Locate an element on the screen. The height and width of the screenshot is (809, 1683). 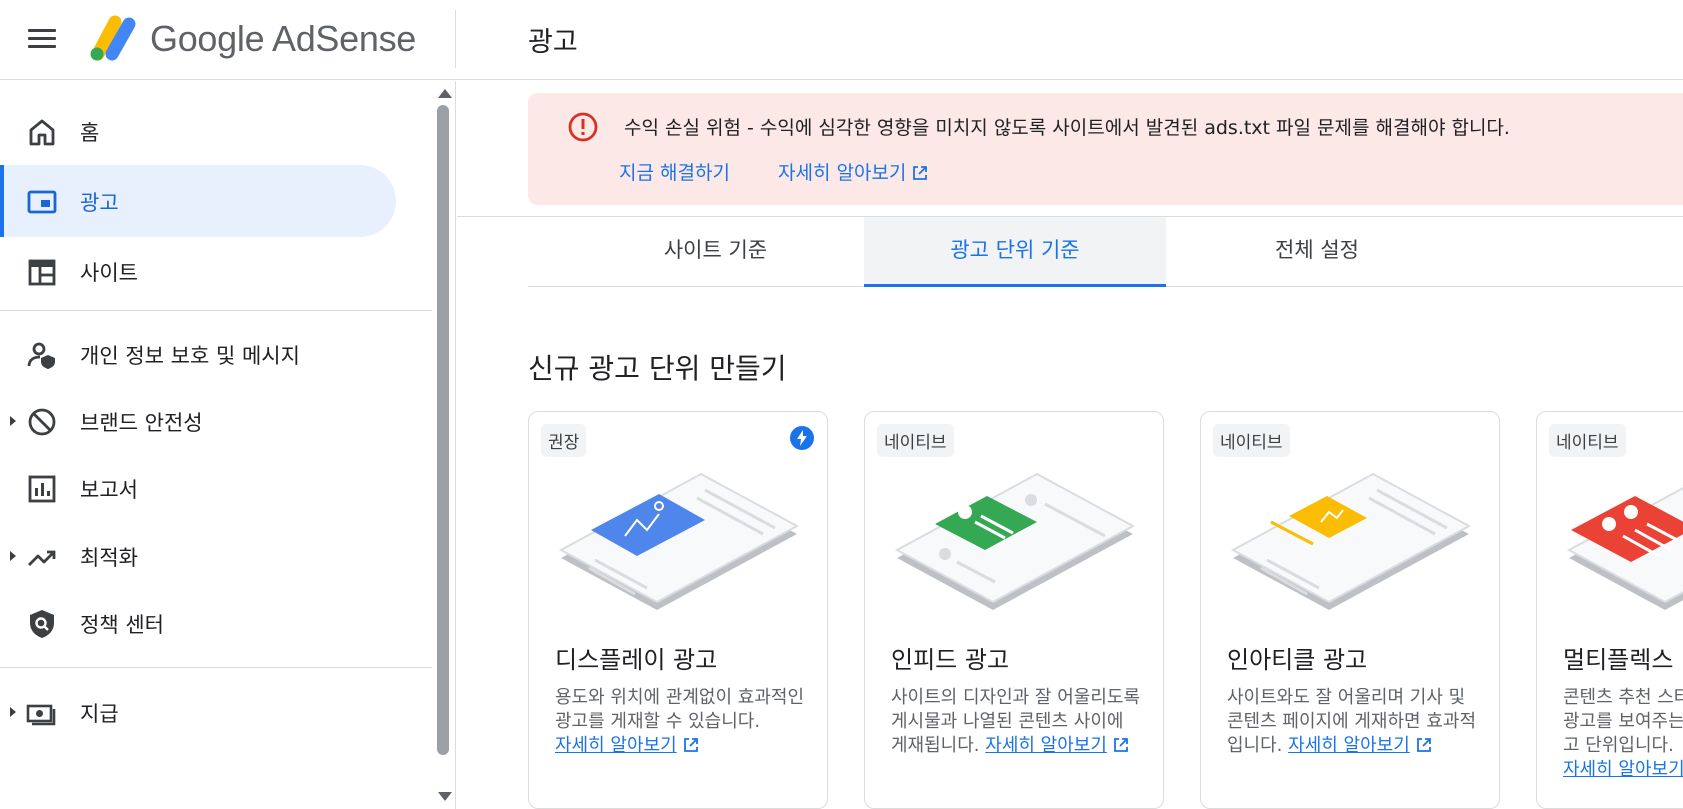
sites-icon is located at coordinates (42, 272).